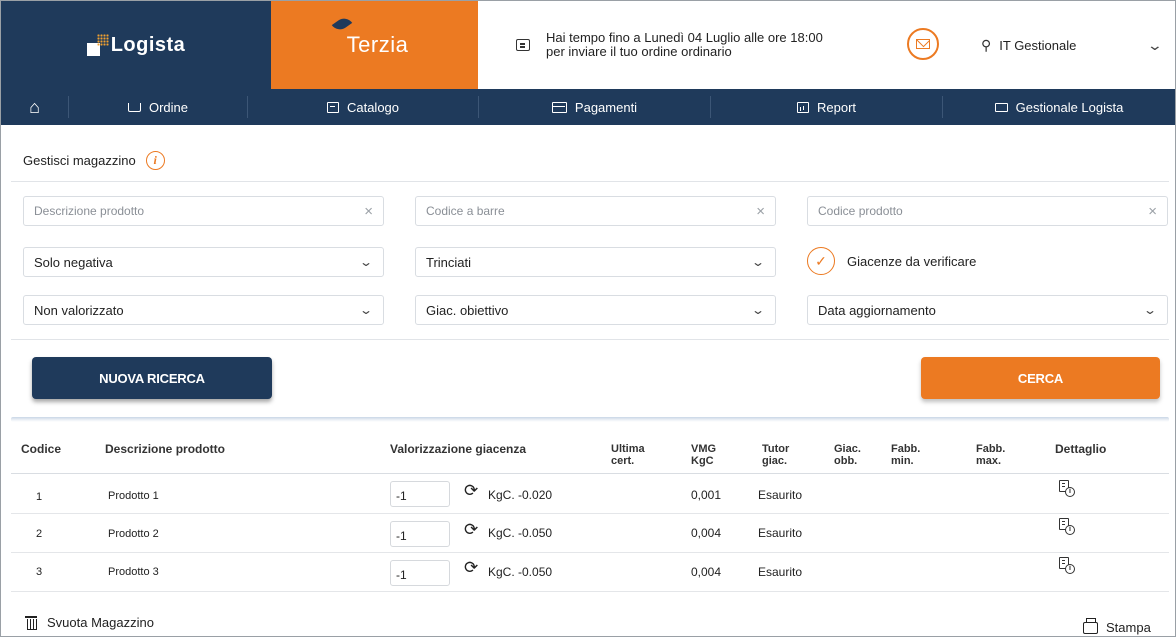  Describe the element at coordinates (467, 310) in the screenshot. I see `giac-obiettivo-select-value: Giac. obiettivo` at that location.